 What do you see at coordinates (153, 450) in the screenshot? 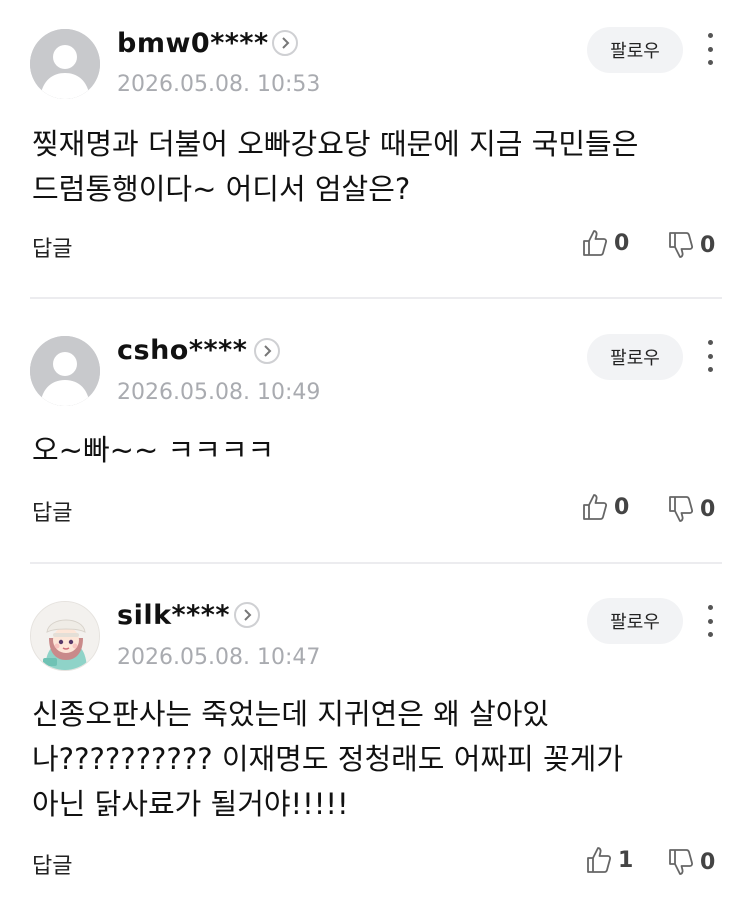
I see `comment-text: 오~빠~~ ㅋㅋㅋㅋ` at bounding box center [153, 450].